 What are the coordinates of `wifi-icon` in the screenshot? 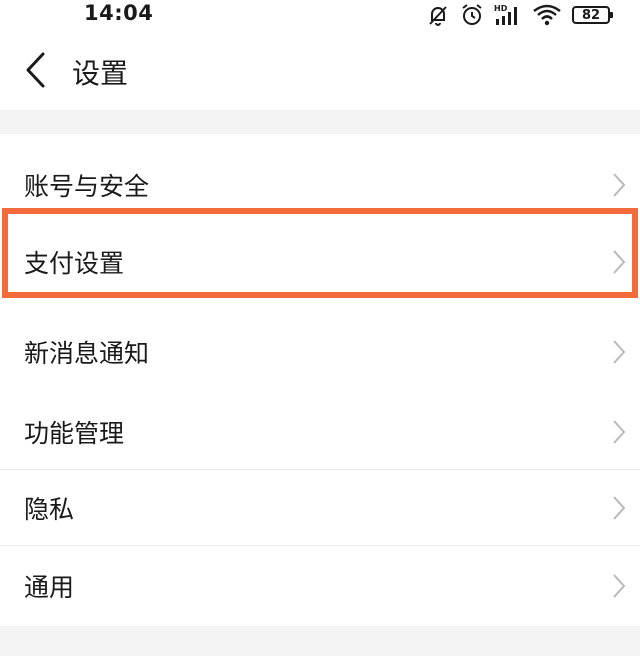 It's located at (547, 15).